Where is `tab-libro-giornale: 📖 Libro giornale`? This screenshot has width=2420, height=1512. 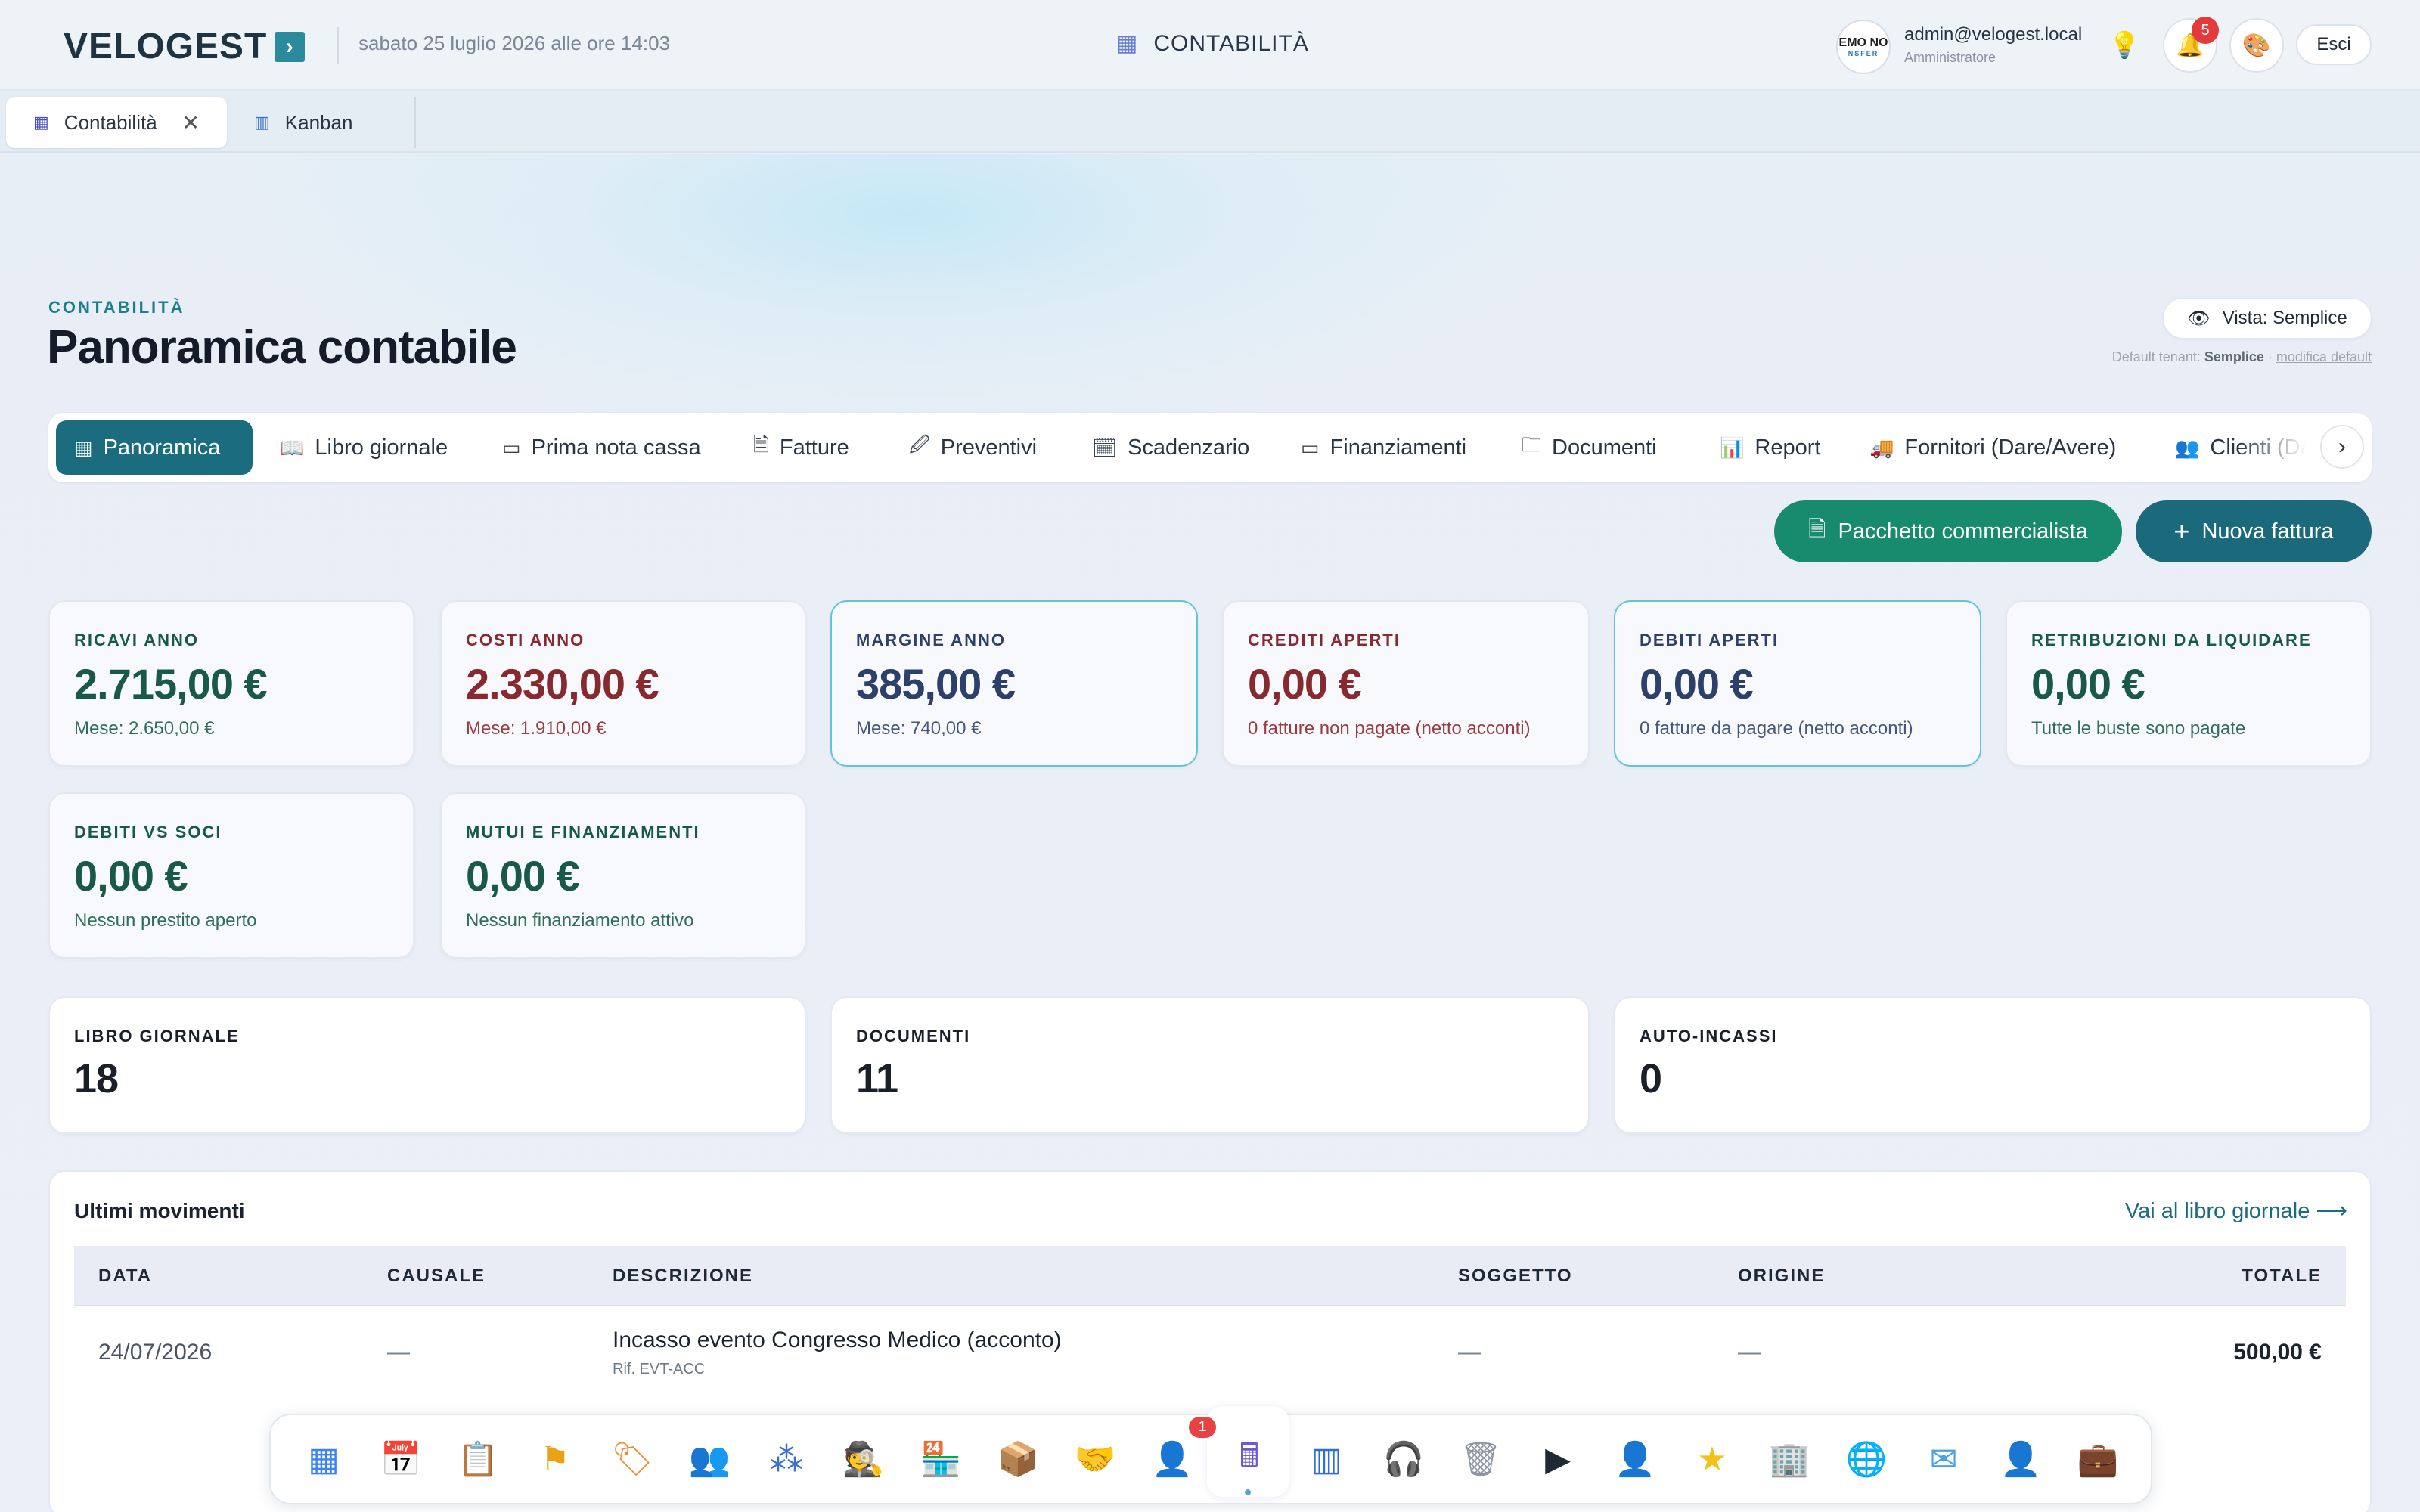 tab-libro-giornale: 📖 Libro giornale is located at coordinates (364, 447).